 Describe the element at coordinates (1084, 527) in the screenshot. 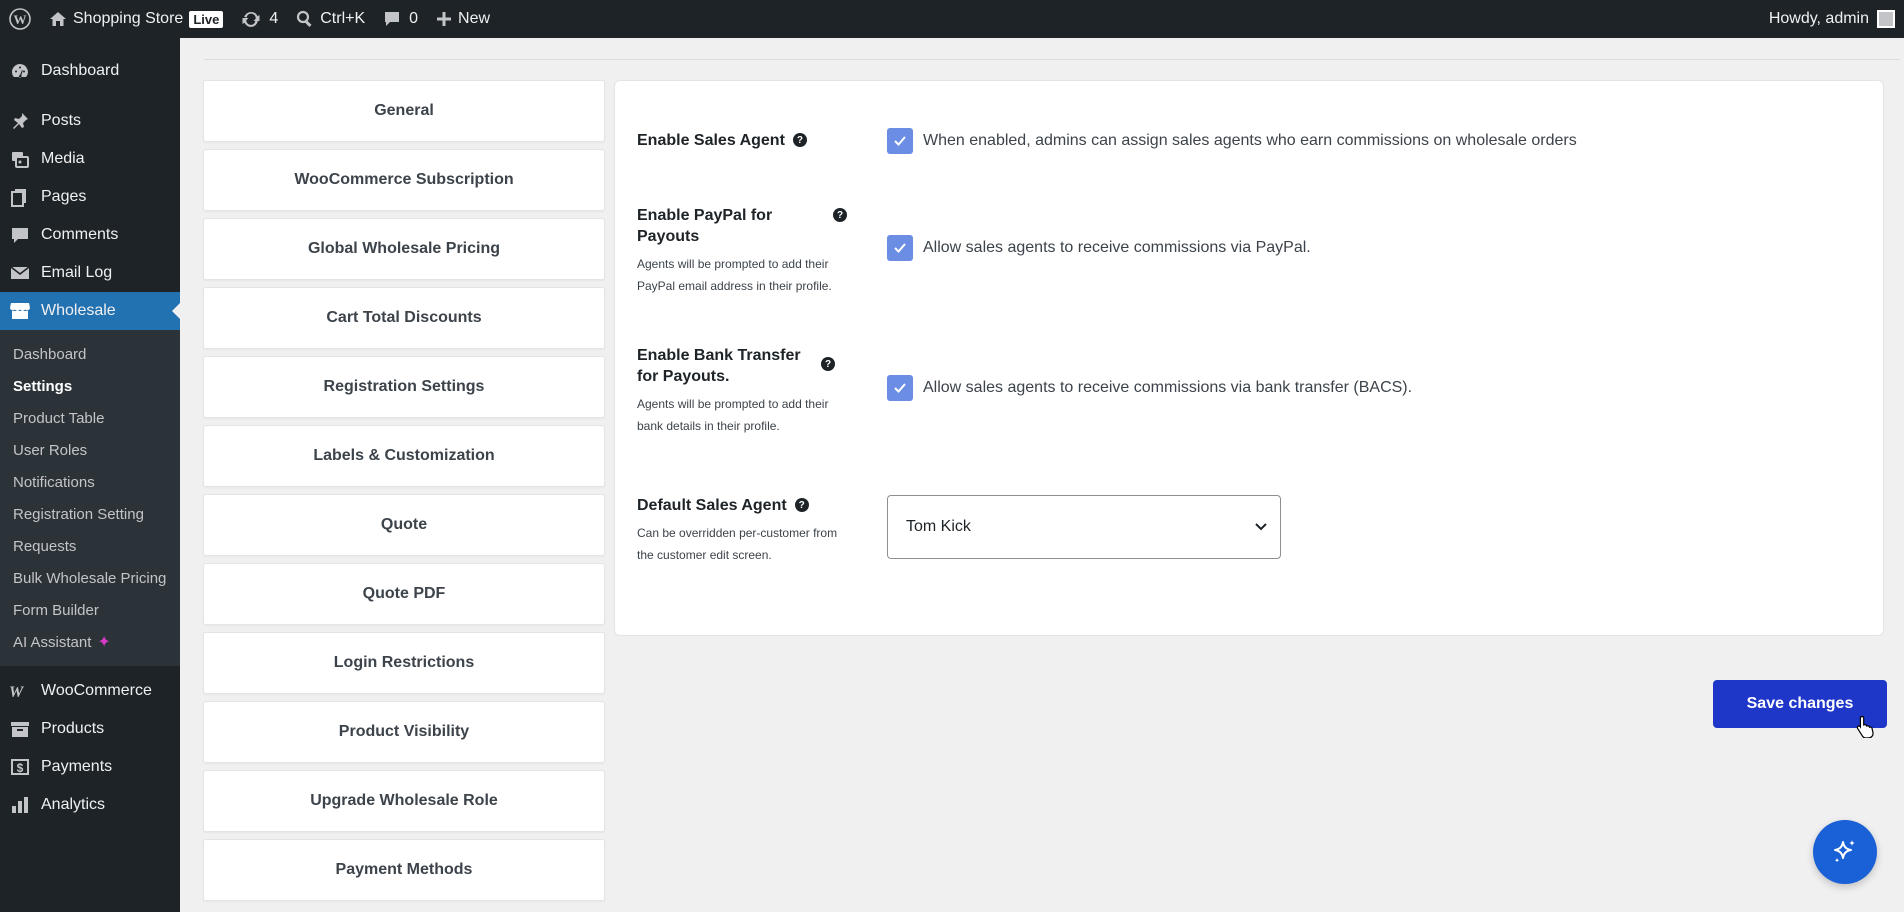

I see `default-agent-select: Tom Kick` at that location.